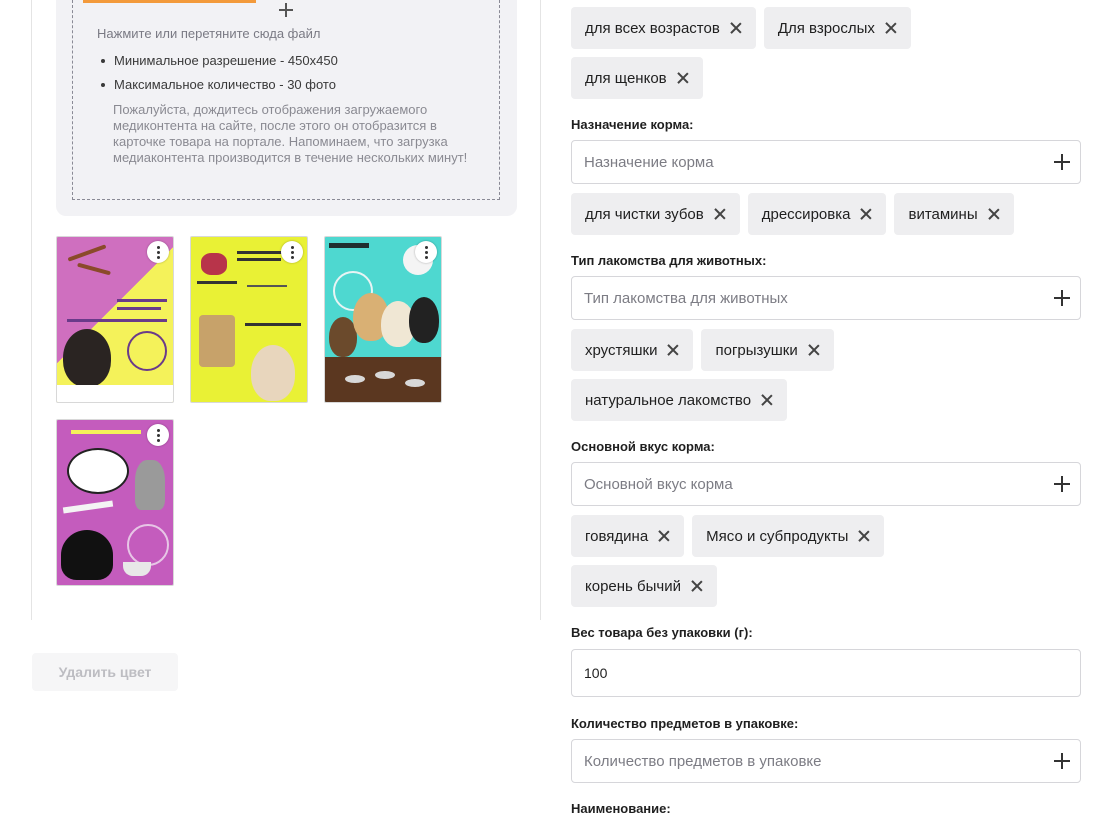 This screenshot has height=817, width=1110. Describe the element at coordinates (169, 1) in the screenshot. I see `upload-progress-bar` at that location.